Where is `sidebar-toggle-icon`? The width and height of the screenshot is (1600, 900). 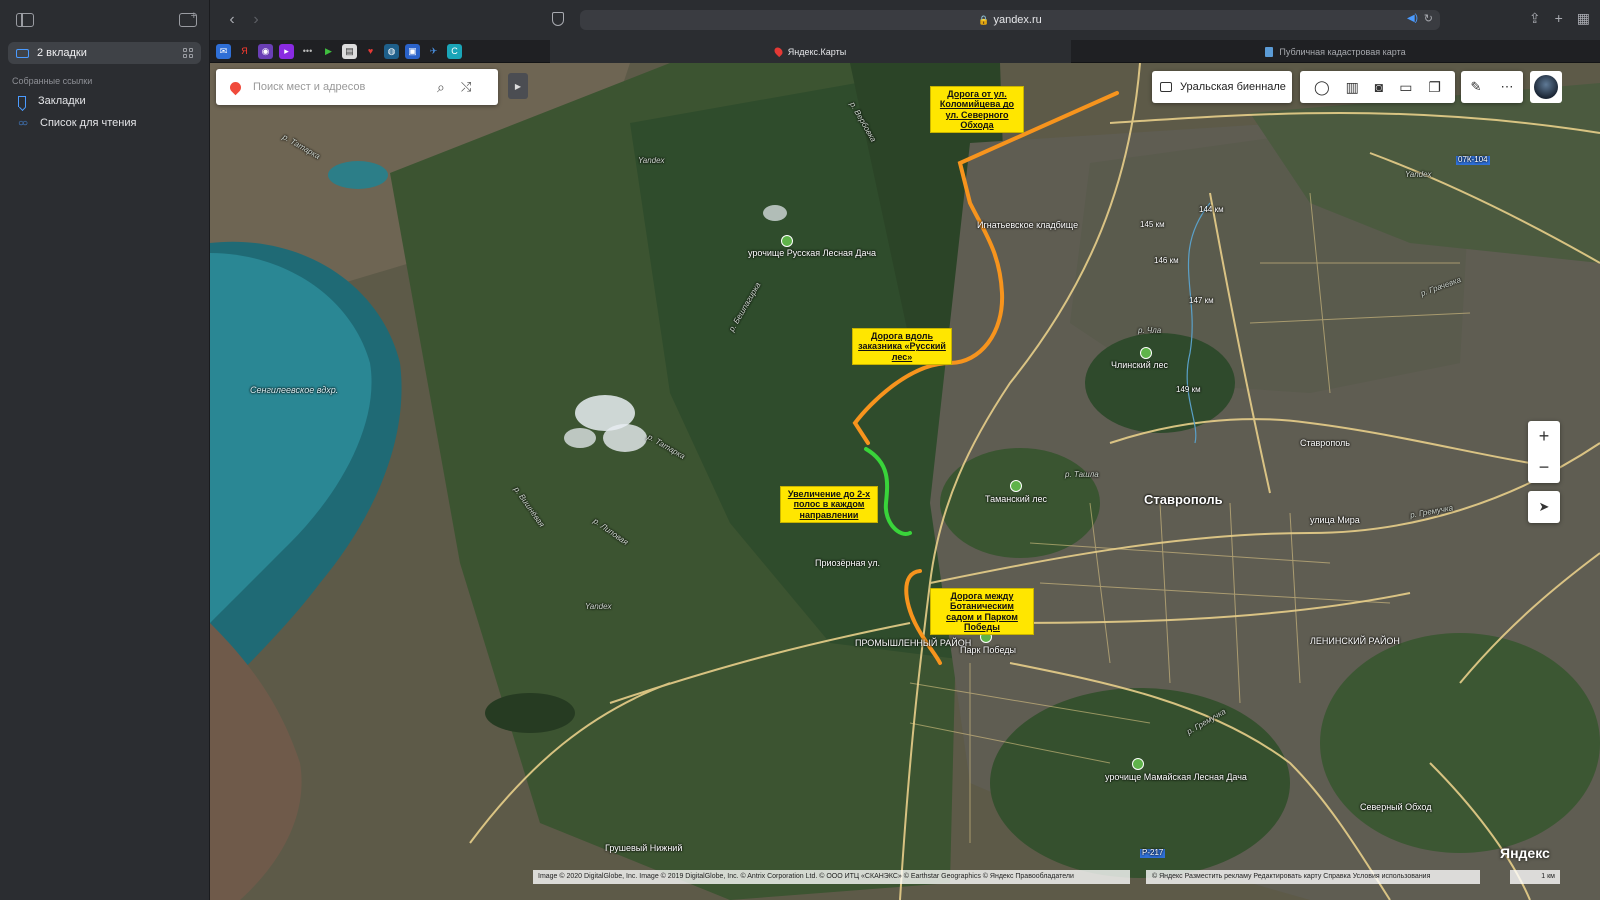 sidebar-toggle-icon is located at coordinates (25, 20).